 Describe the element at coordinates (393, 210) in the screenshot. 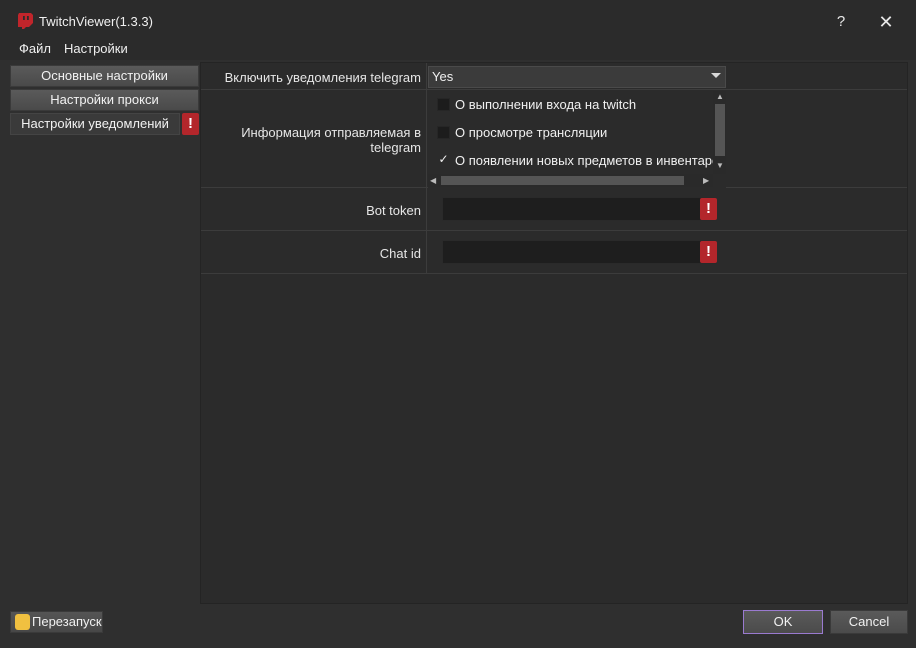

I see `bot-token-label: Bot token` at that location.